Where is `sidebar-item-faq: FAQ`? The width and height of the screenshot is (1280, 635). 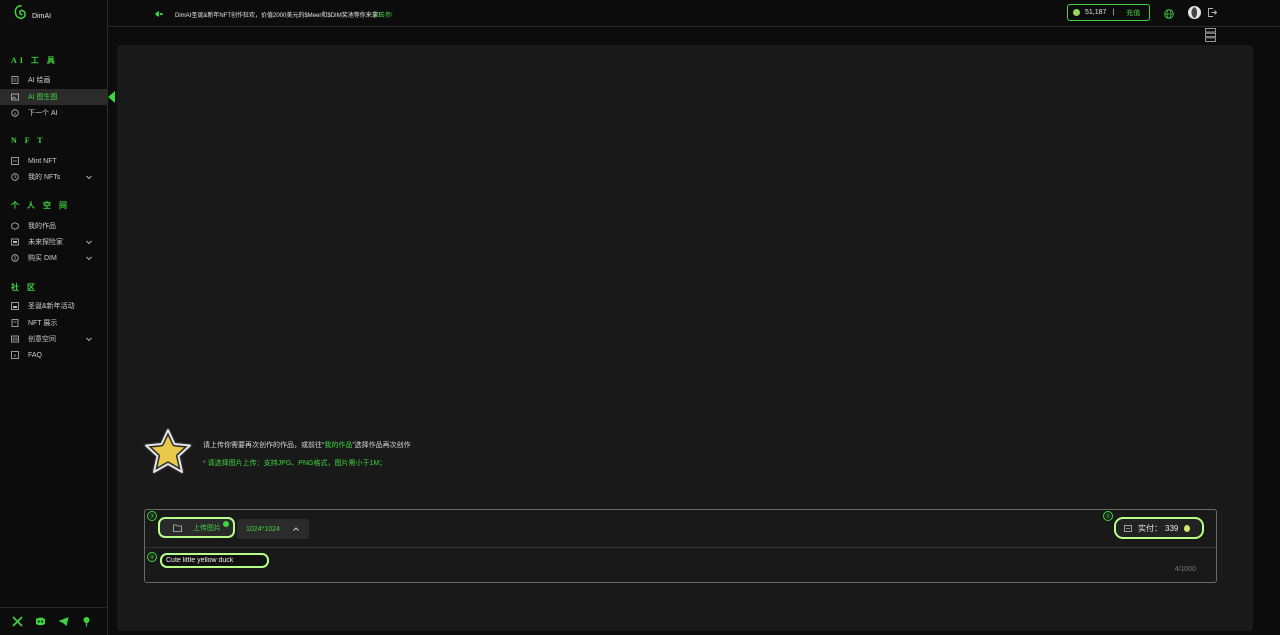 sidebar-item-faq: FAQ is located at coordinates (54, 355).